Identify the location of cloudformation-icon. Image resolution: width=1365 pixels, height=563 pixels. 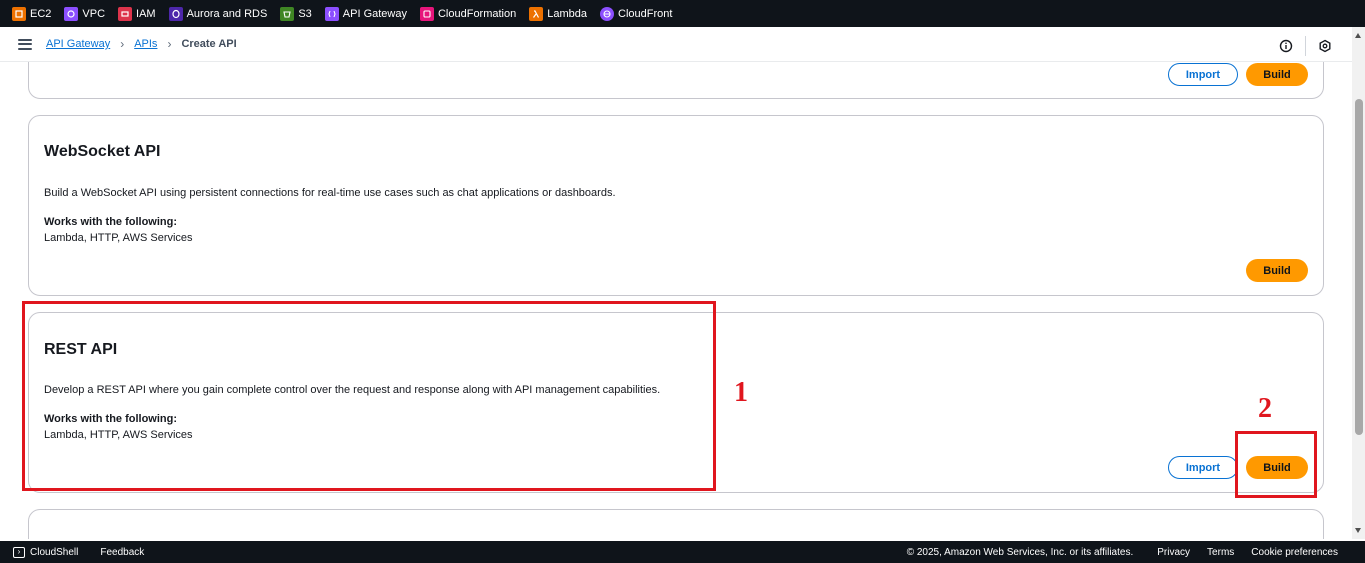
(426, 13).